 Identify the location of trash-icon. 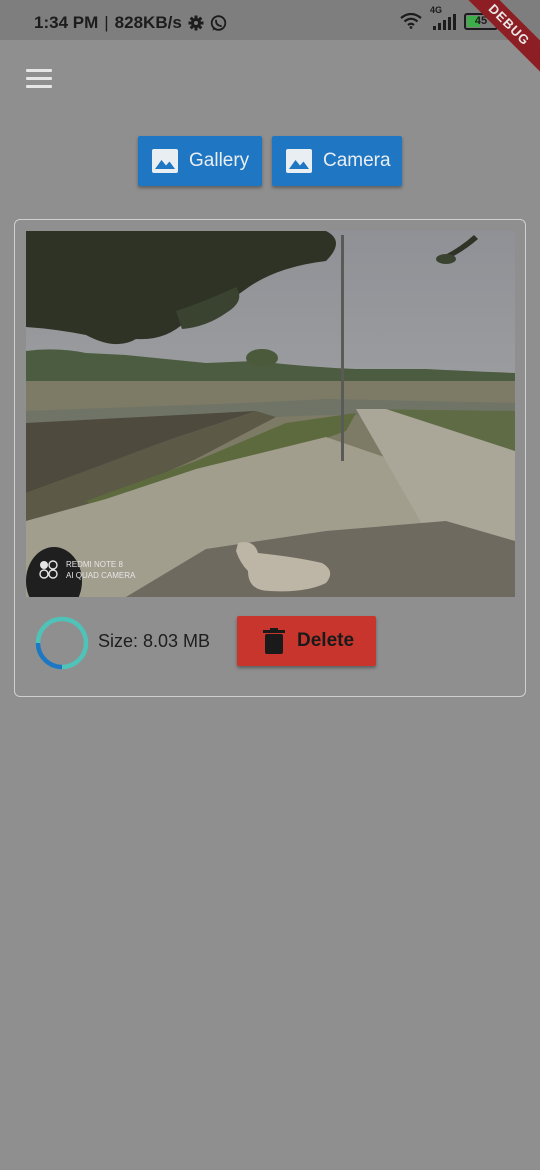
(274, 641).